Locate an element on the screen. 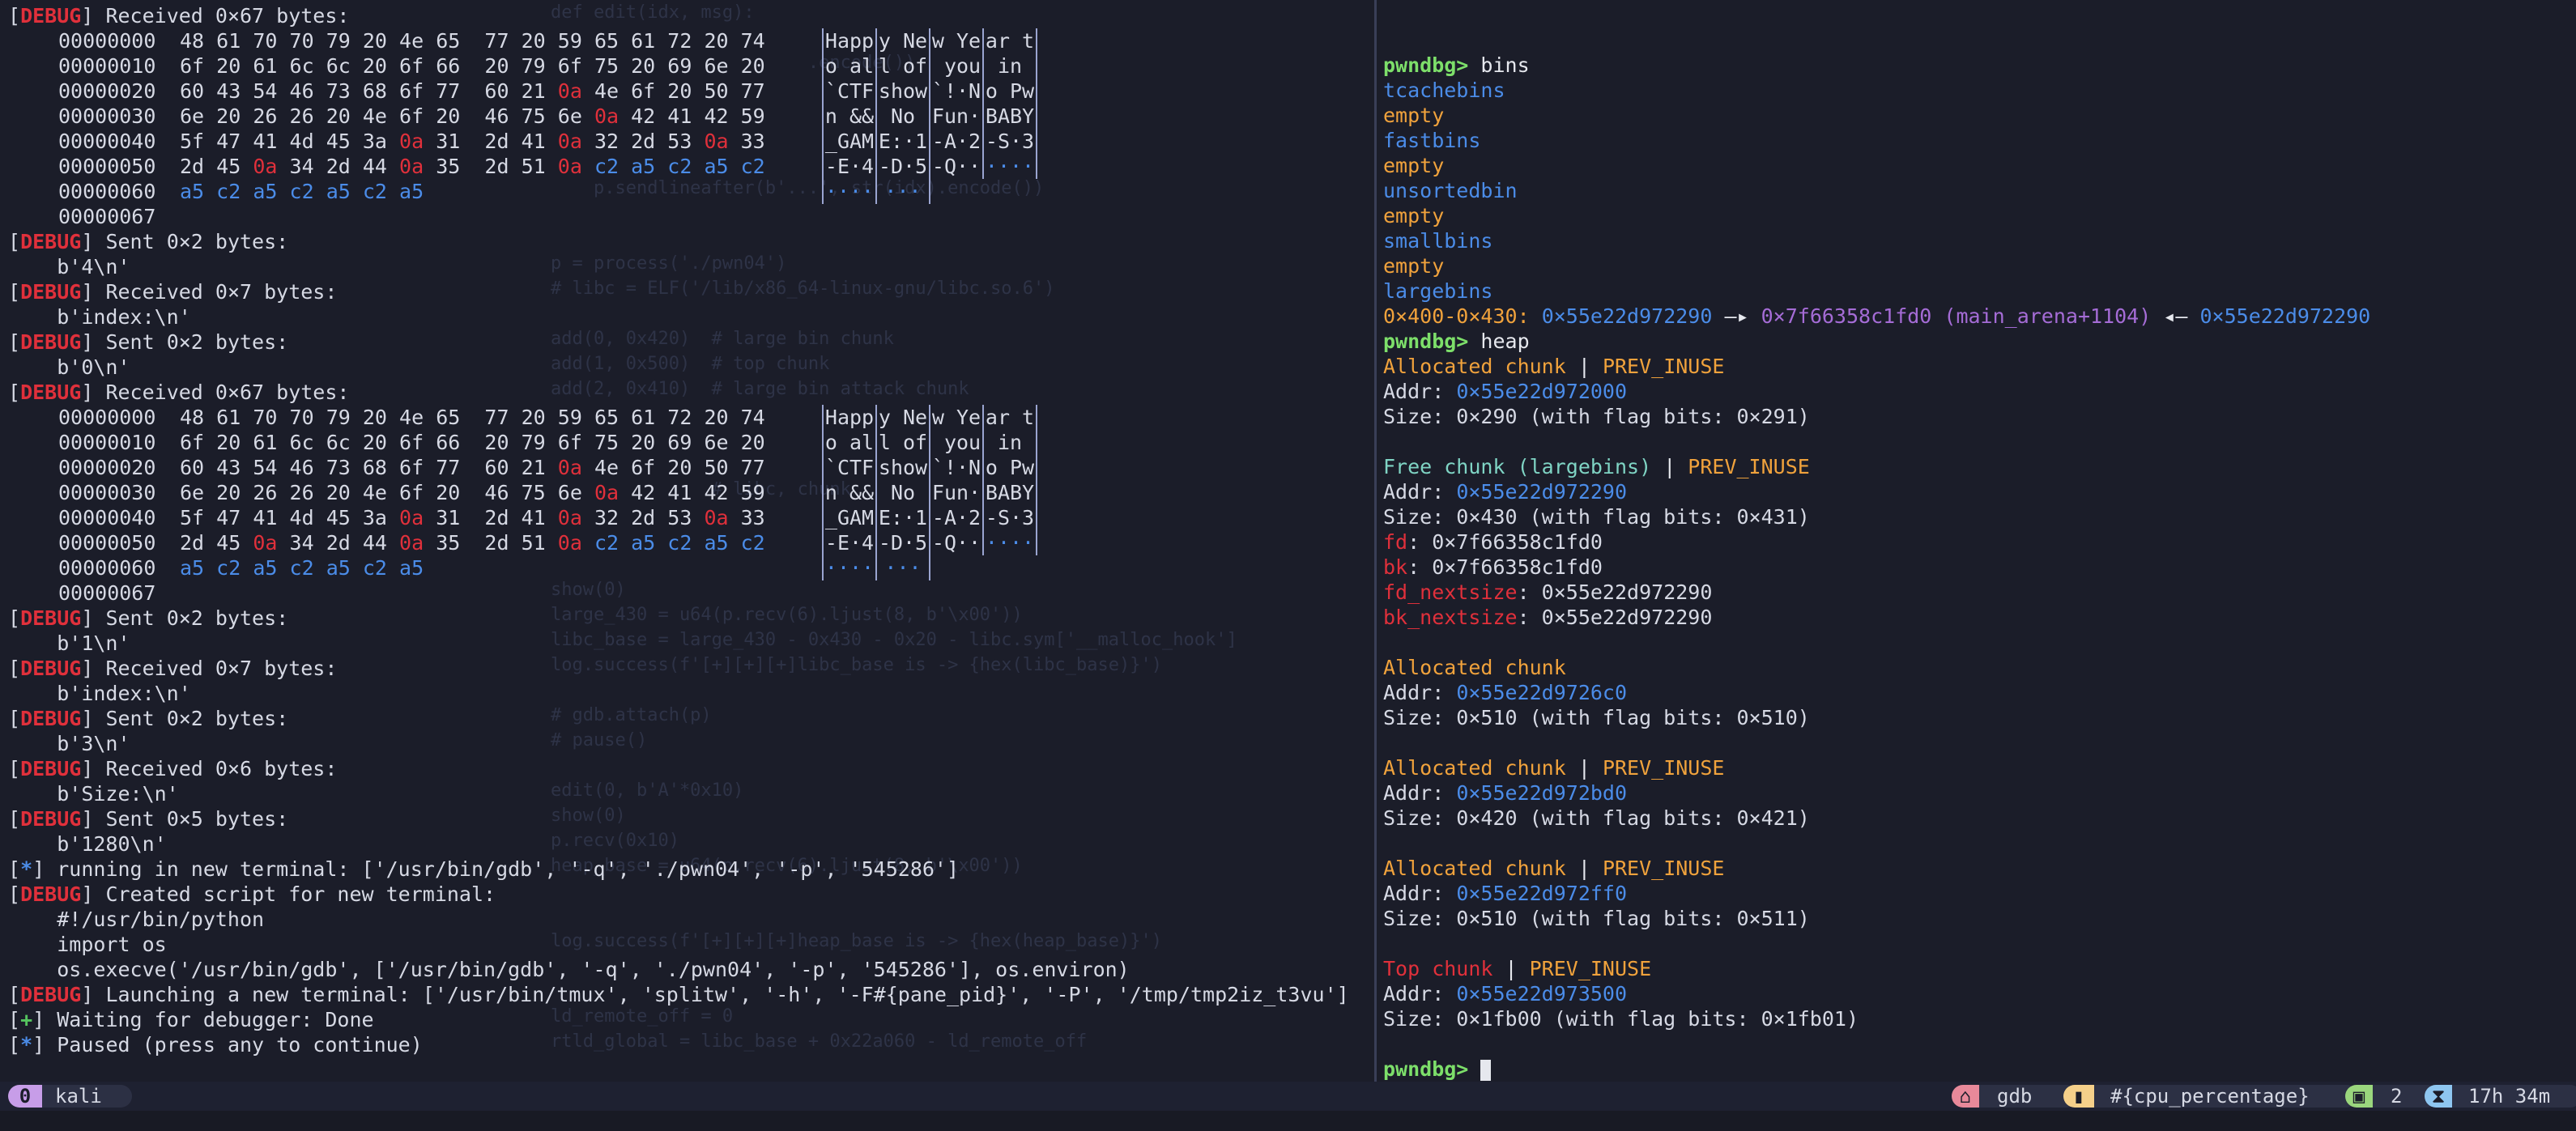  bin-header: fastbins is located at coordinates (1432, 140).